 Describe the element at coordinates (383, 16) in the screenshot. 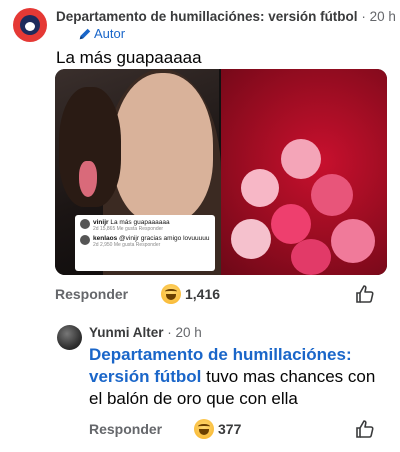

I see `timestamp: 20 h` at that location.